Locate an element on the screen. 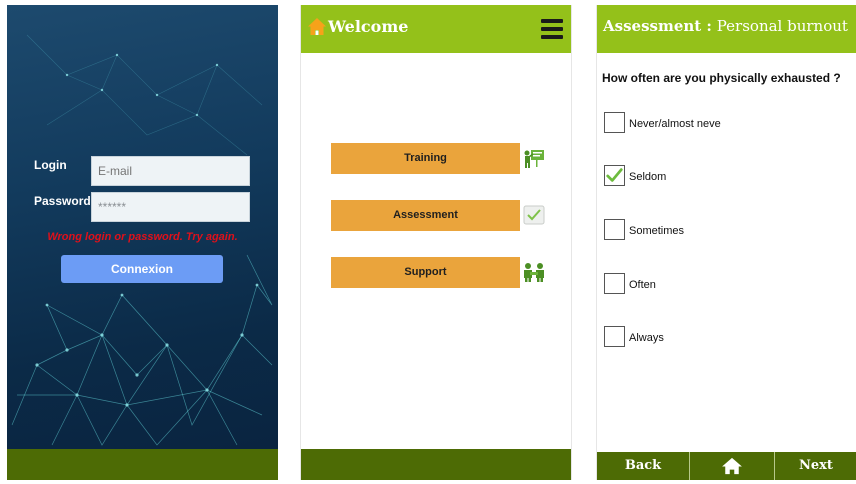  option-checkbox-never is located at coordinates (614, 122).